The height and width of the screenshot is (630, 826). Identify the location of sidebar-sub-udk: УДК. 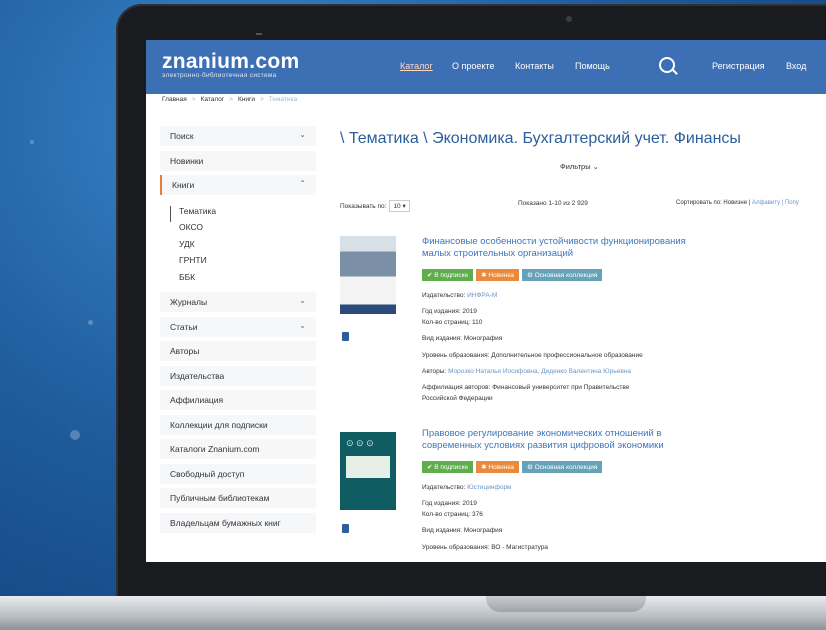
(243, 247).